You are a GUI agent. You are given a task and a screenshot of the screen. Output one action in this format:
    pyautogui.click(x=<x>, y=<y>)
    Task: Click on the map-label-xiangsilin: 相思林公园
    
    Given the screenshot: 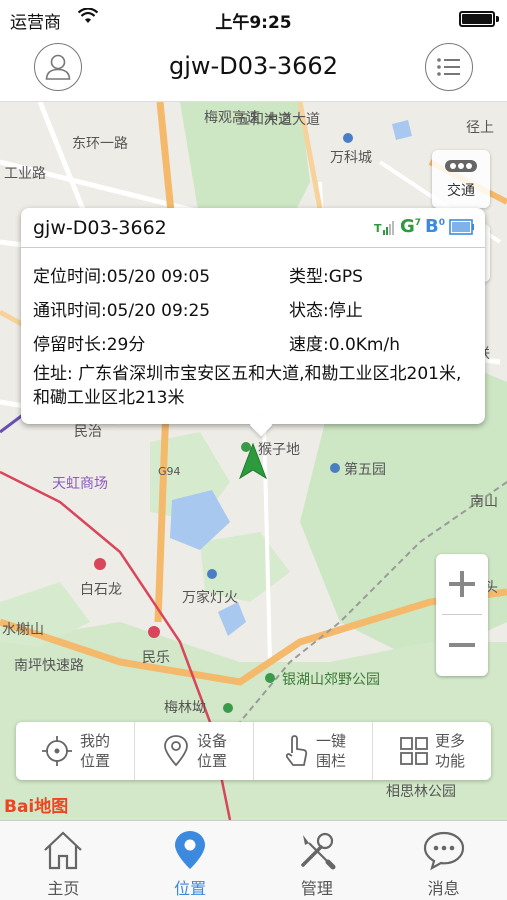 What is the action you would take?
    pyautogui.click(x=421, y=792)
    